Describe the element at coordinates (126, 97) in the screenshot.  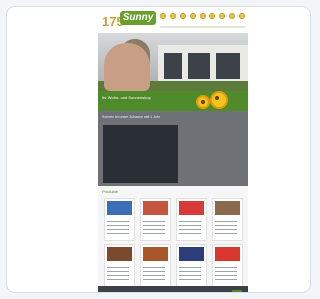
I see `banner-title: Ihr Wohn- und Sonnenshop` at that location.